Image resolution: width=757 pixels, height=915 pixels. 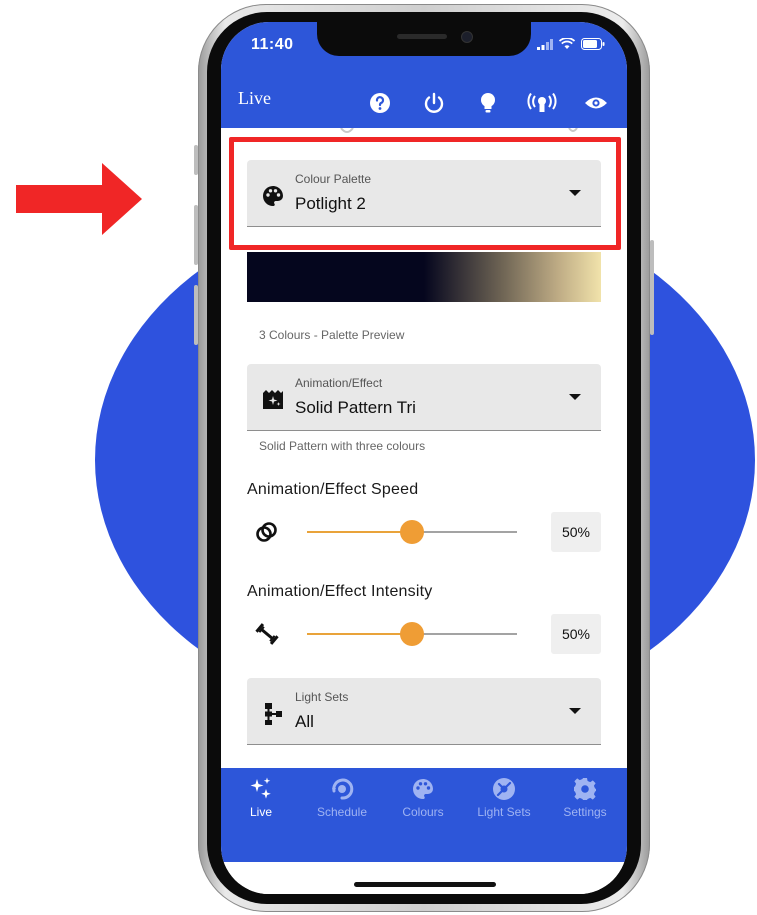 I want to click on speaker, so click(x=422, y=36).